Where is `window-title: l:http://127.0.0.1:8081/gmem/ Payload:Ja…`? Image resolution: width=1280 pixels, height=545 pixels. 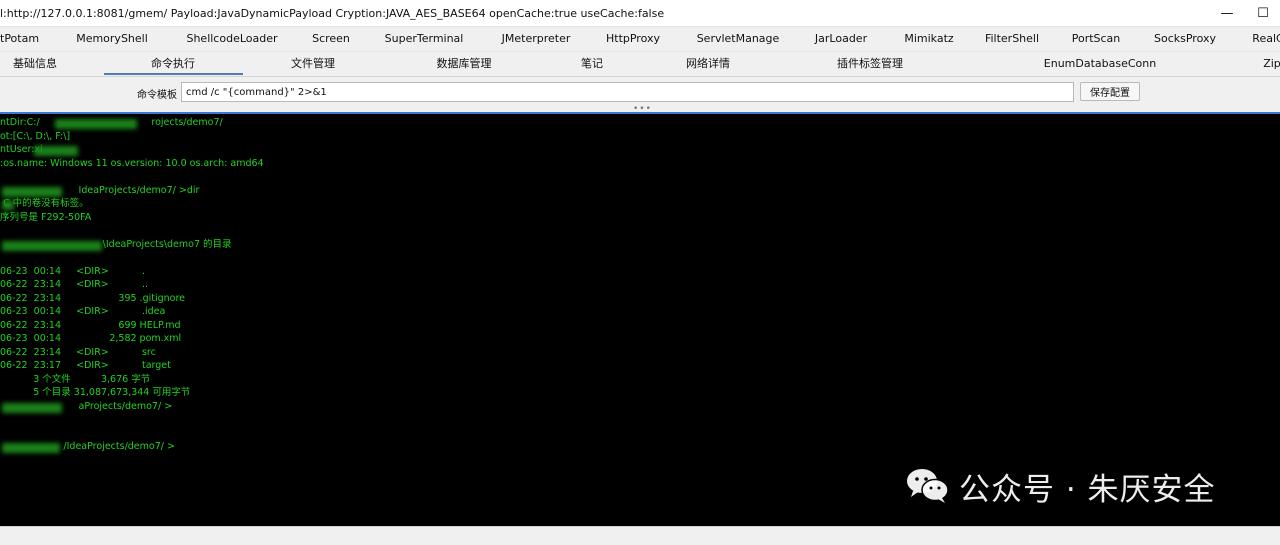 window-title: l:http://127.0.0.1:8081/gmem/ Payload:Ja… is located at coordinates (332, 13).